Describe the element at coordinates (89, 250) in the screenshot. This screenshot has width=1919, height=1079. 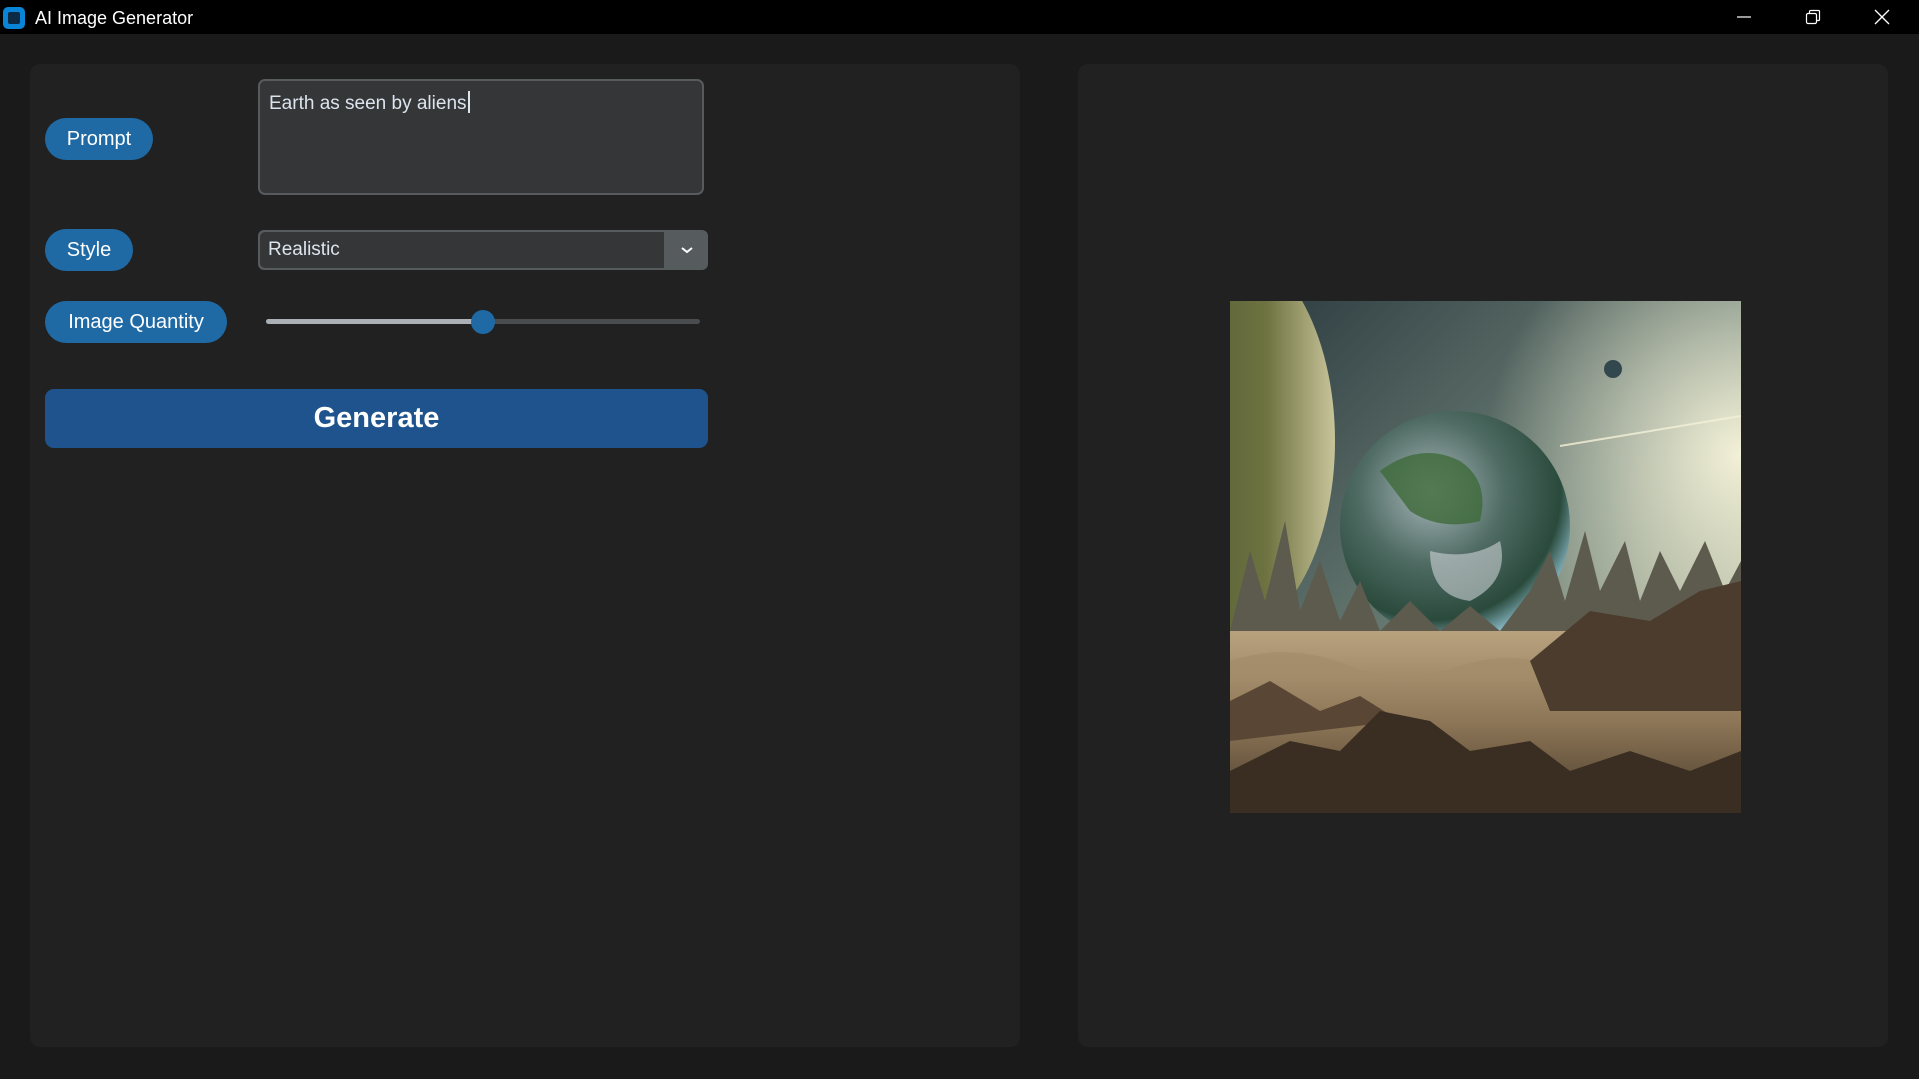
I see `style-label: Style` at that location.